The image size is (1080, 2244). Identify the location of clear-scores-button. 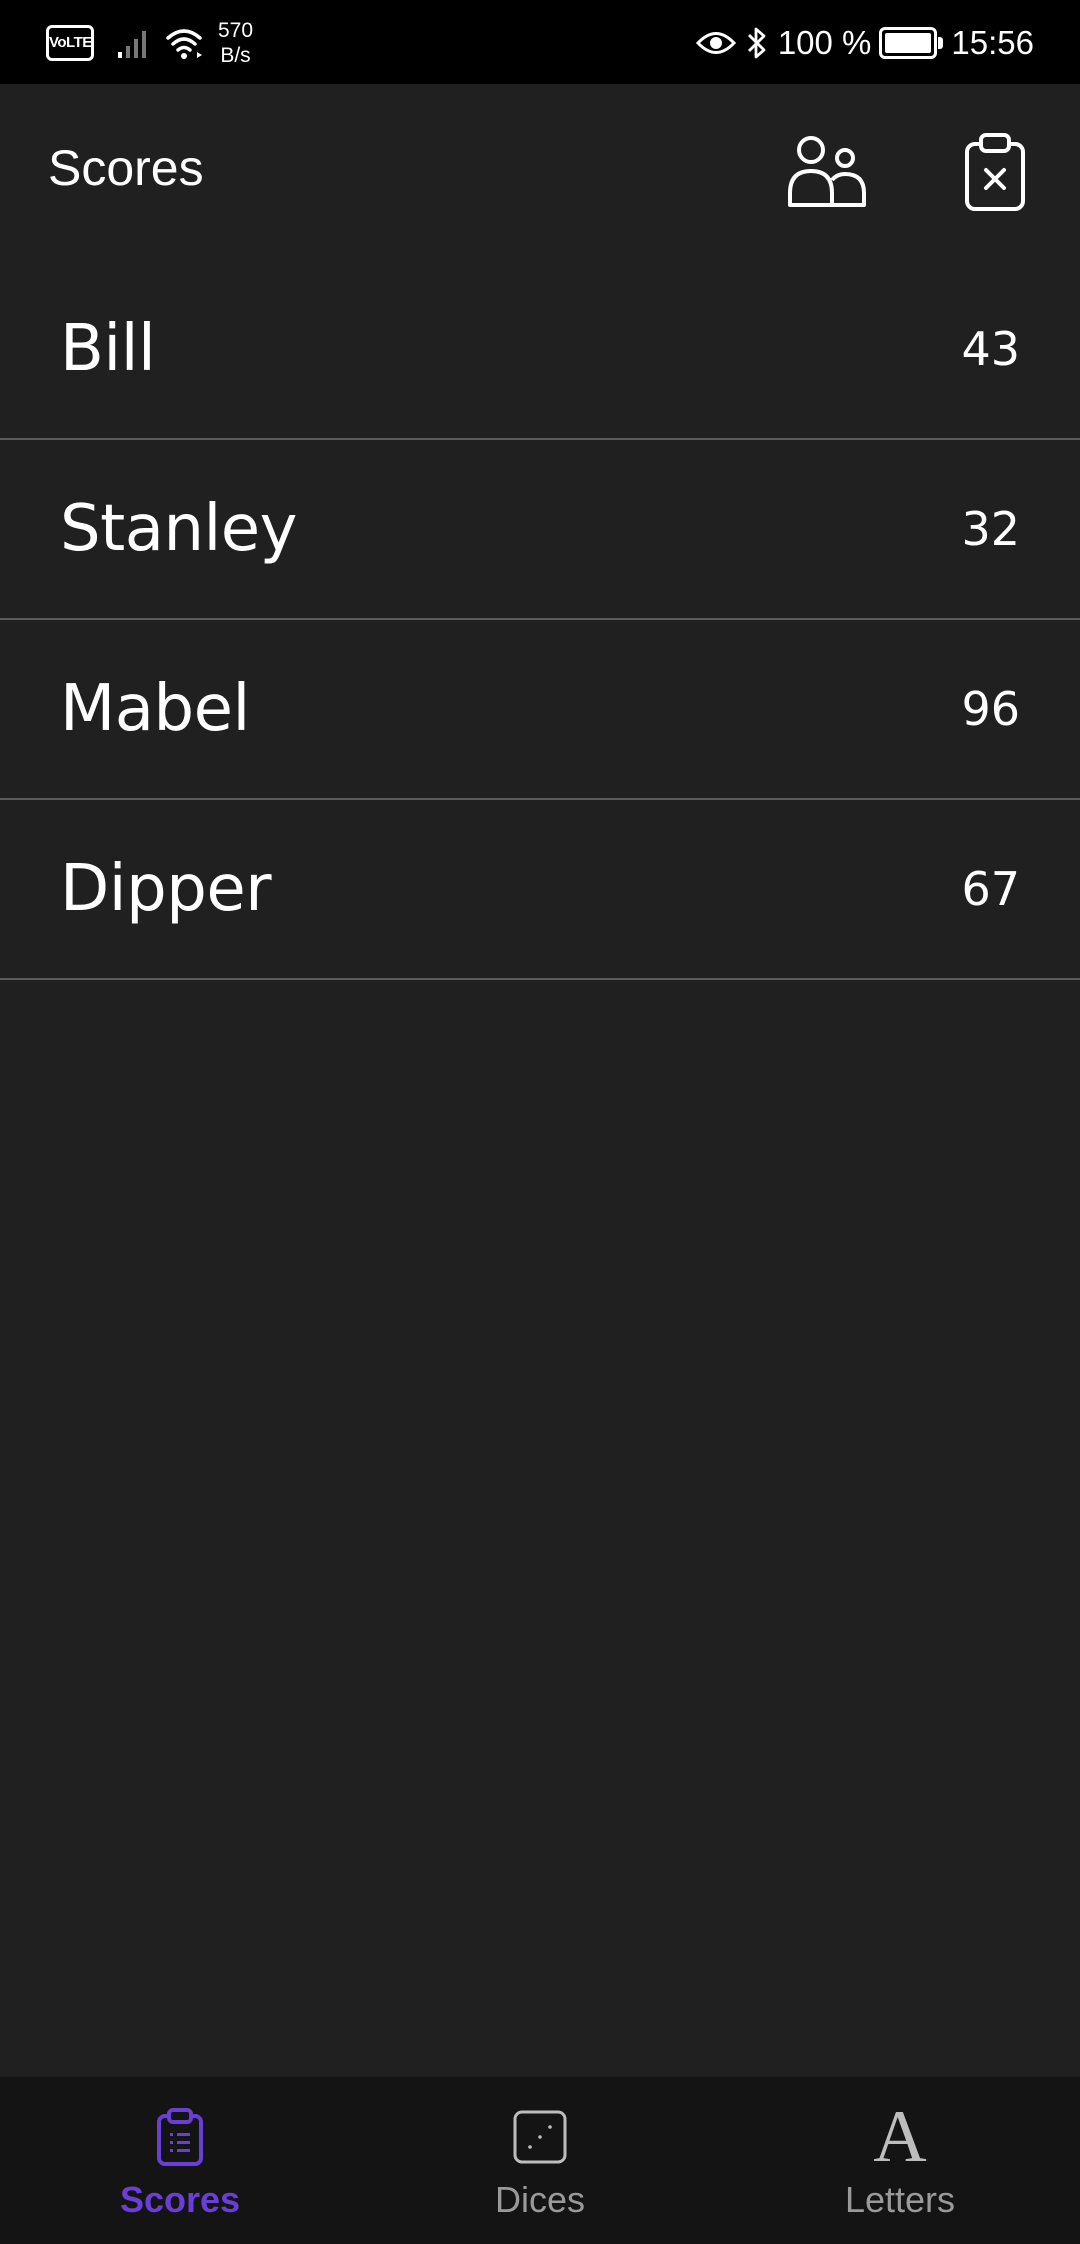
(995, 172).